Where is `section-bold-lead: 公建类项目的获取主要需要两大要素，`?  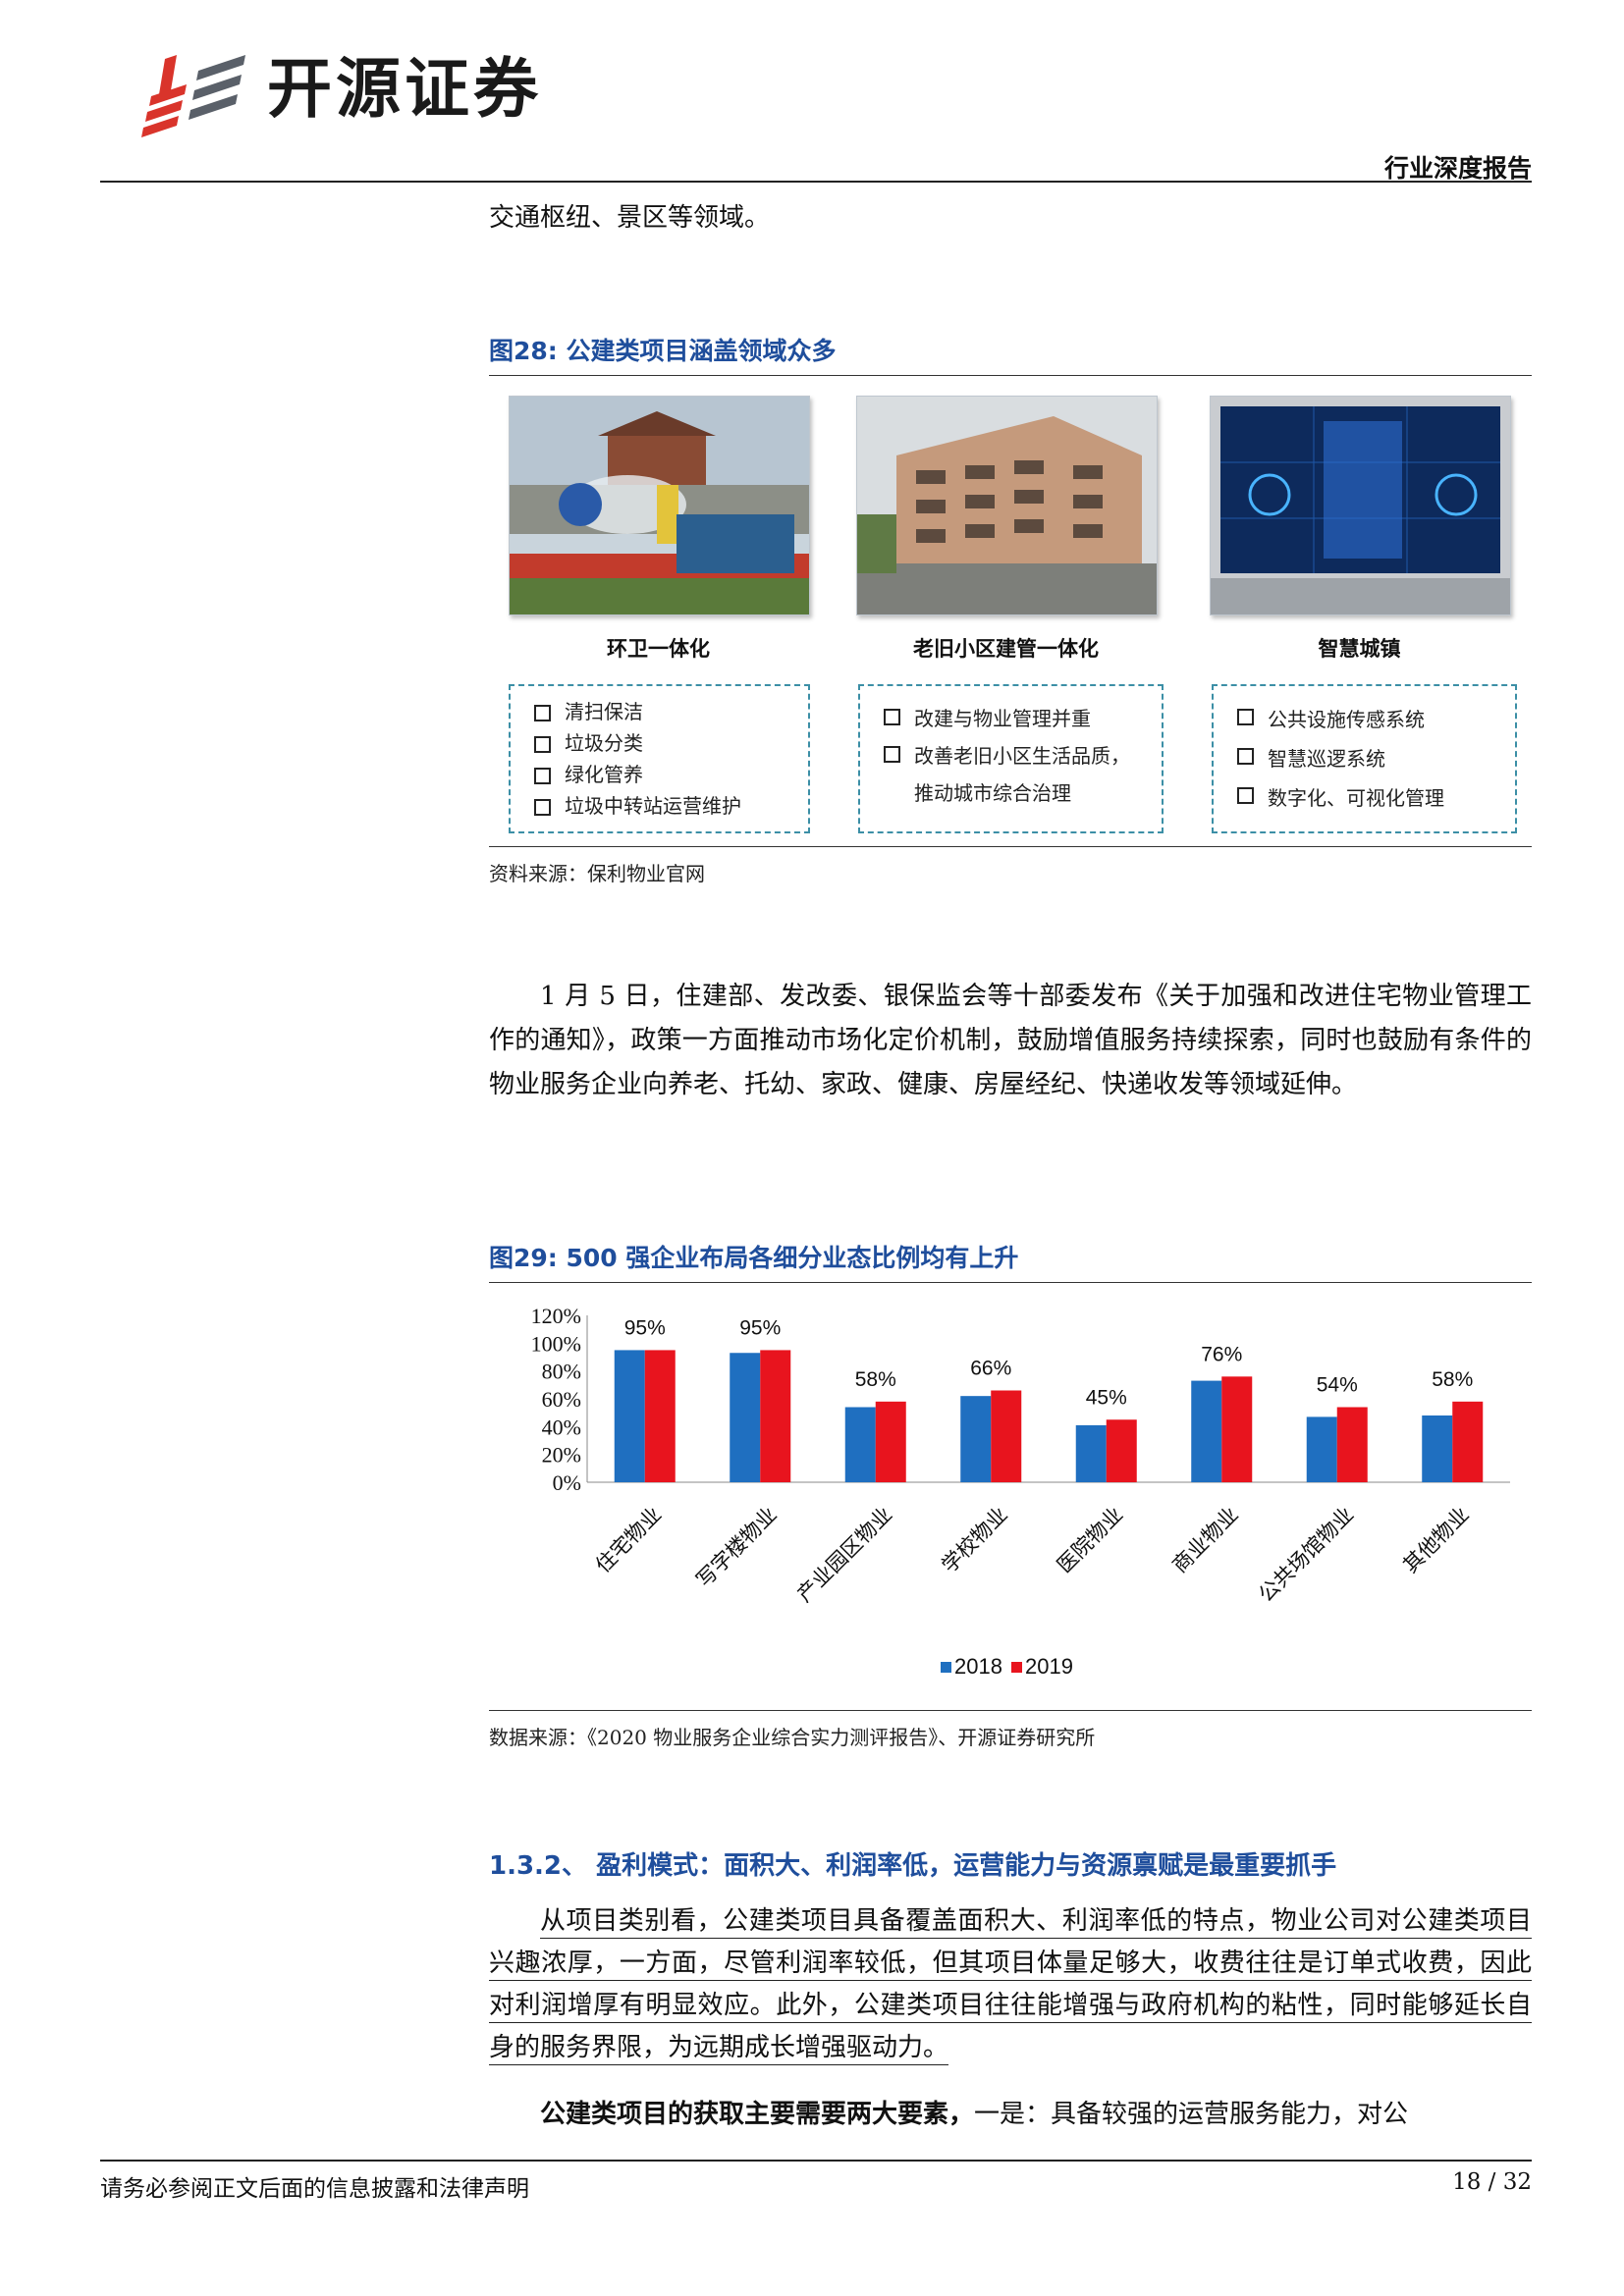 section-bold-lead: 公建类项目的获取主要需要两大要素， is located at coordinates (757, 2114).